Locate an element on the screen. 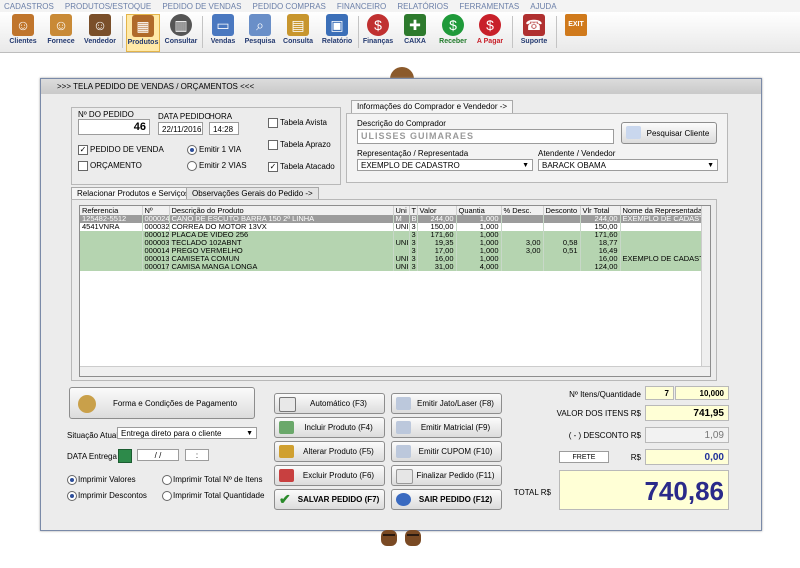 This screenshot has width=800, height=568. alterar-produto-button: Alterar Produto (F5) is located at coordinates (329, 451).